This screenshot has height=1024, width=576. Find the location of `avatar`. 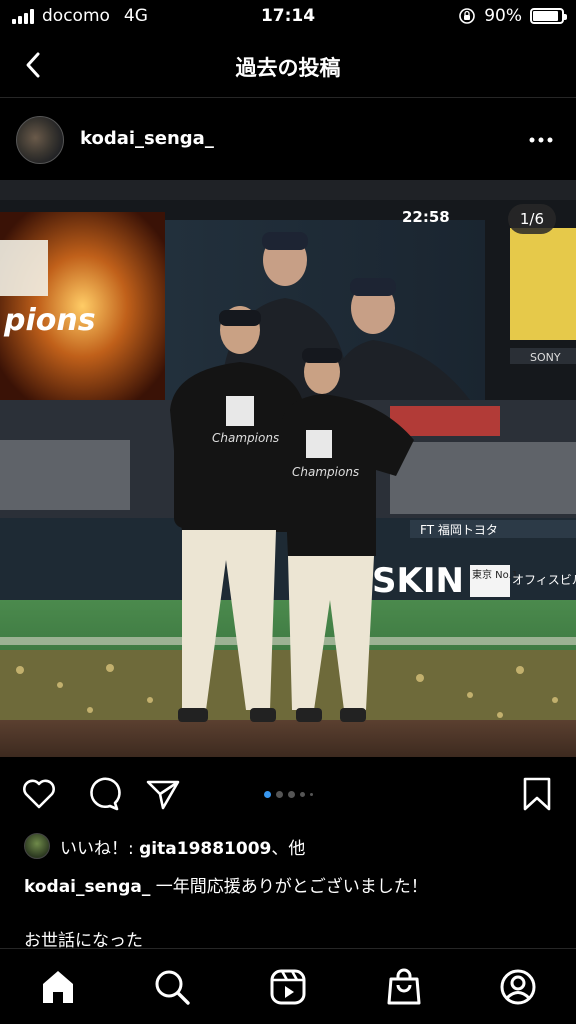

avatar is located at coordinates (40, 140).